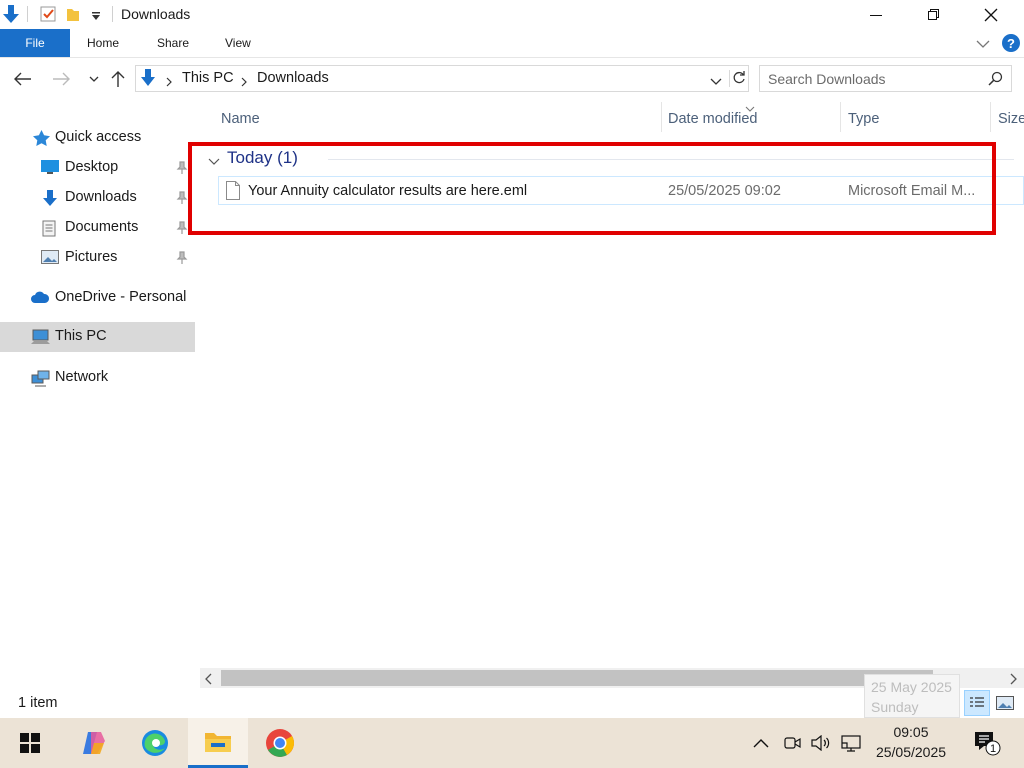 The width and height of the screenshot is (1024, 768). What do you see at coordinates (895, 707) in the screenshot?
I see `tooltip-day: Sunday` at bounding box center [895, 707].